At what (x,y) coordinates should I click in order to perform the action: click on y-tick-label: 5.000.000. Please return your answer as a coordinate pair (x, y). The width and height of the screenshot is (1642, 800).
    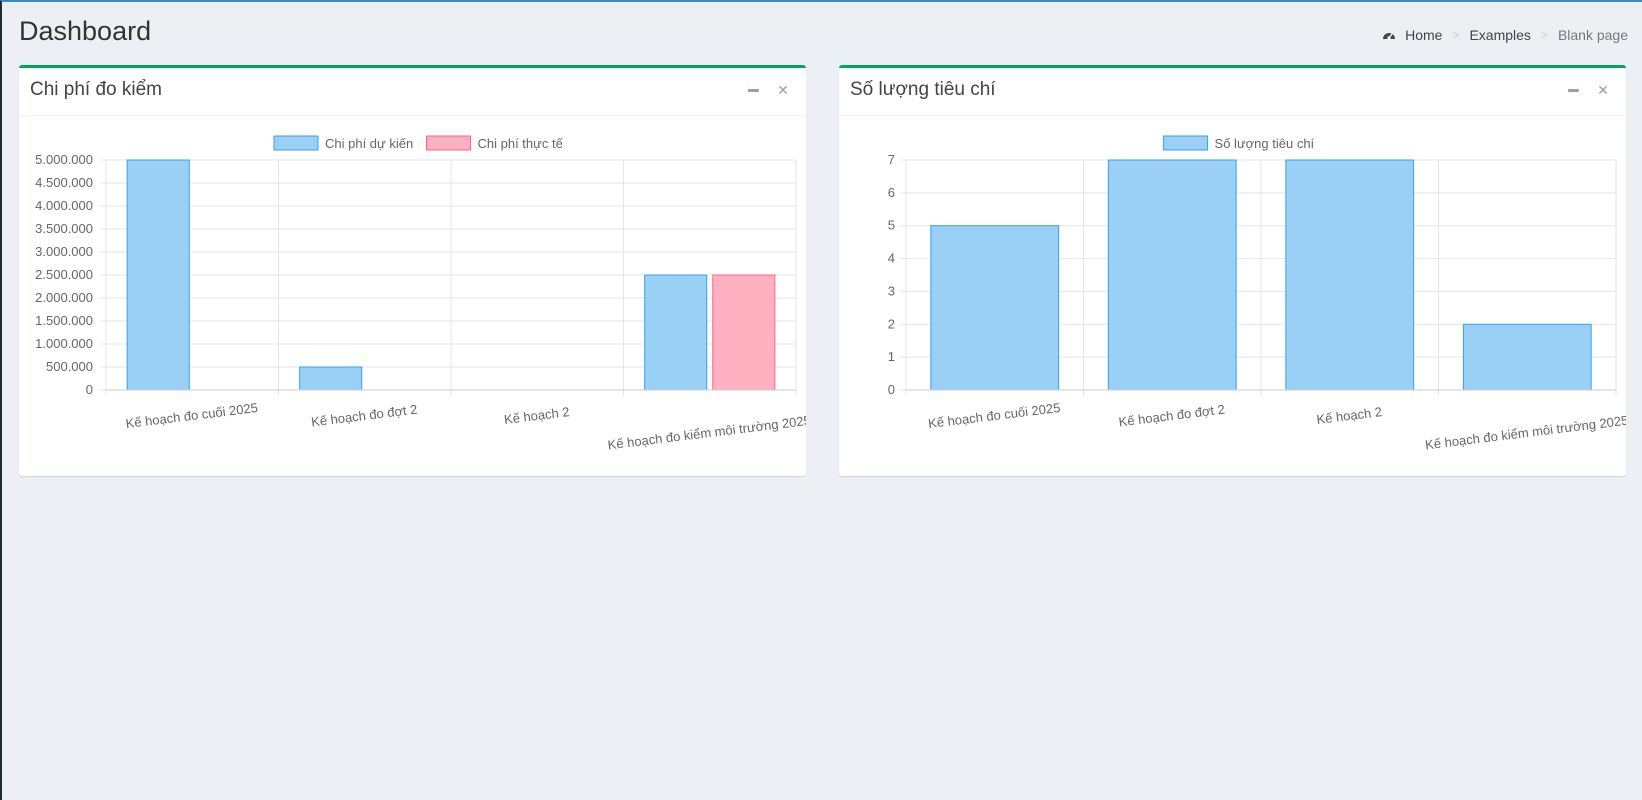
    Looking at the image, I should click on (64, 159).